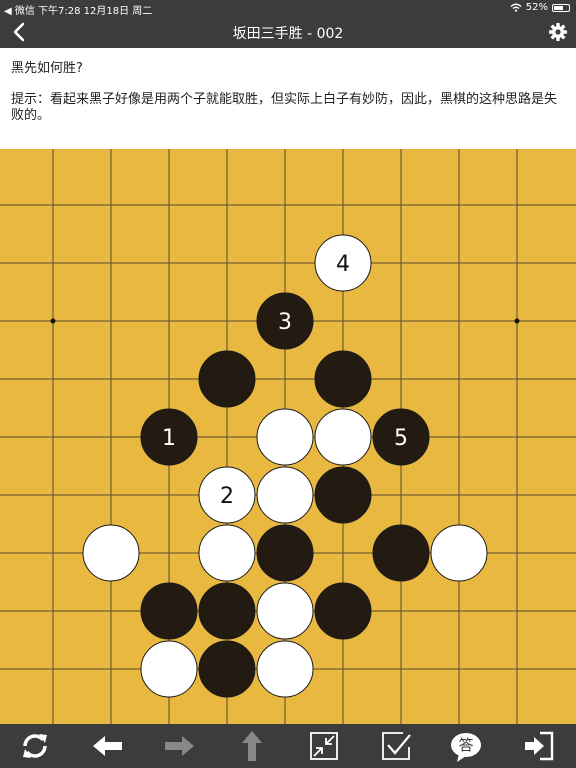 The image size is (576, 768). Describe the element at coordinates (536, 7) in the screenshot. I see `battery-percent: 52%` at that location.